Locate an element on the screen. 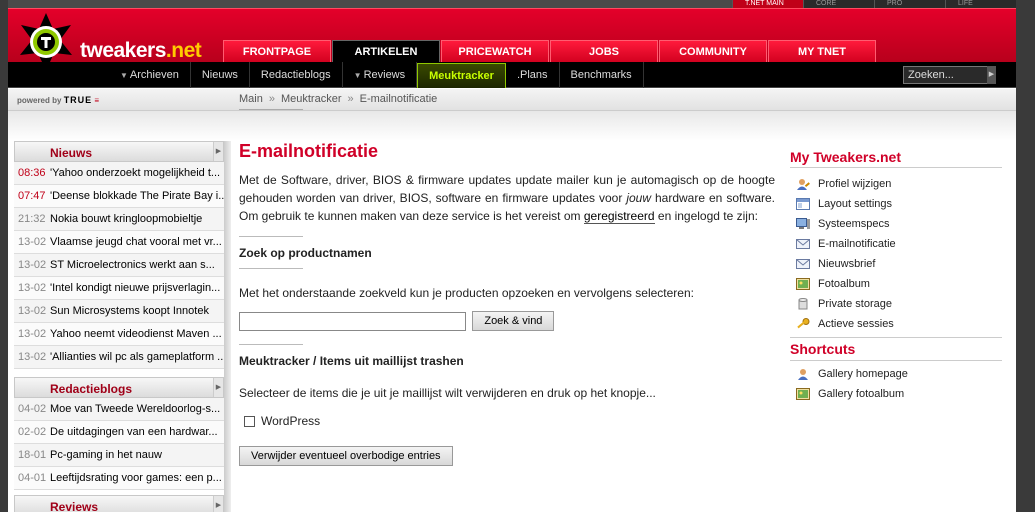  menu-item-private-storage: Private storage is located at coordinates (896, 304).